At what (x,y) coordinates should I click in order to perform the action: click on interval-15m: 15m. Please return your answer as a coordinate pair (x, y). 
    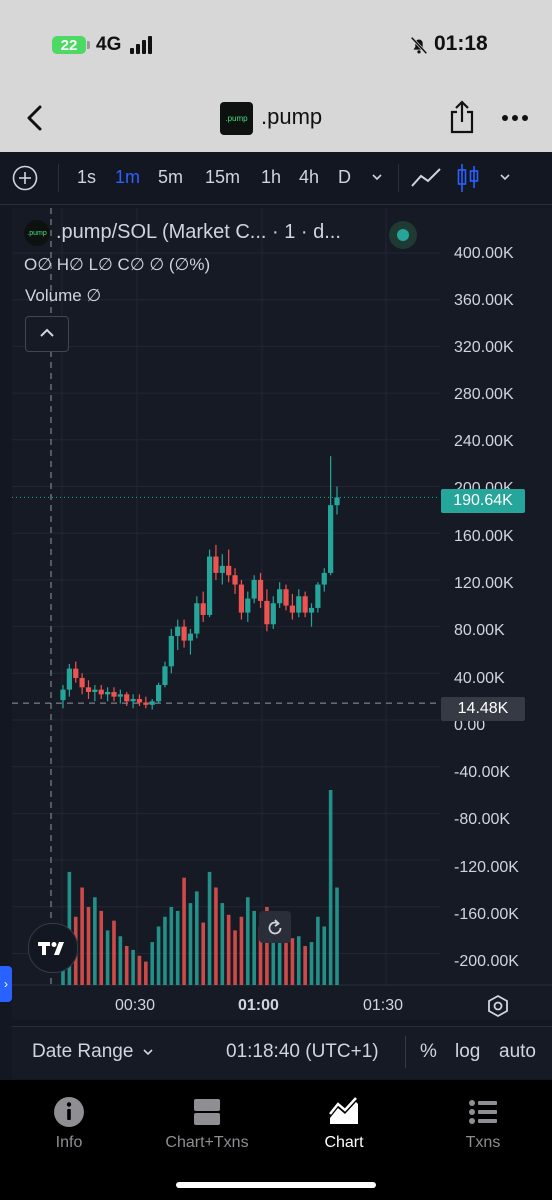
    Looking at the image, I should click on (222, 177).